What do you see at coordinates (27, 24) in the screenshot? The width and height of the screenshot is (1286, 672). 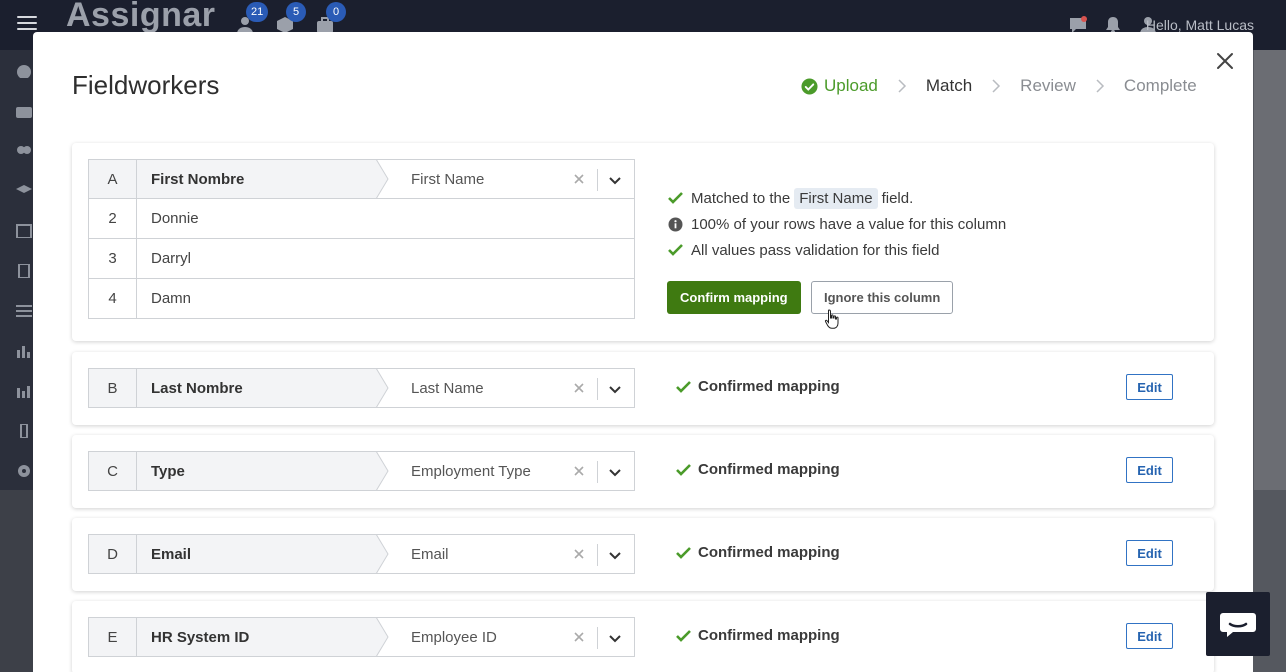 I see `hamburger-menu-icon` at bounding box center [27, 24].